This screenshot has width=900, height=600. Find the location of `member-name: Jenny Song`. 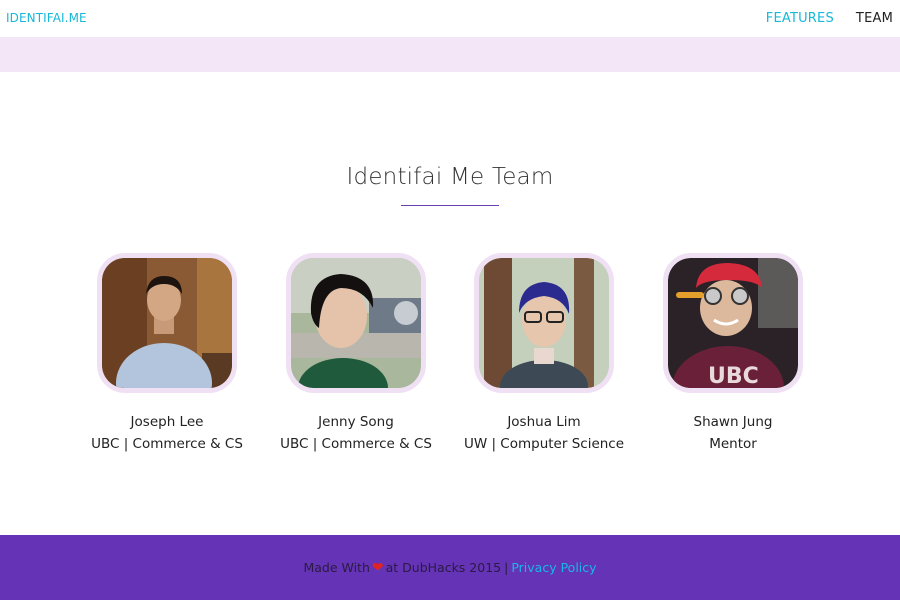

member-name: Jenny Song is located at coordinates (356, 422).